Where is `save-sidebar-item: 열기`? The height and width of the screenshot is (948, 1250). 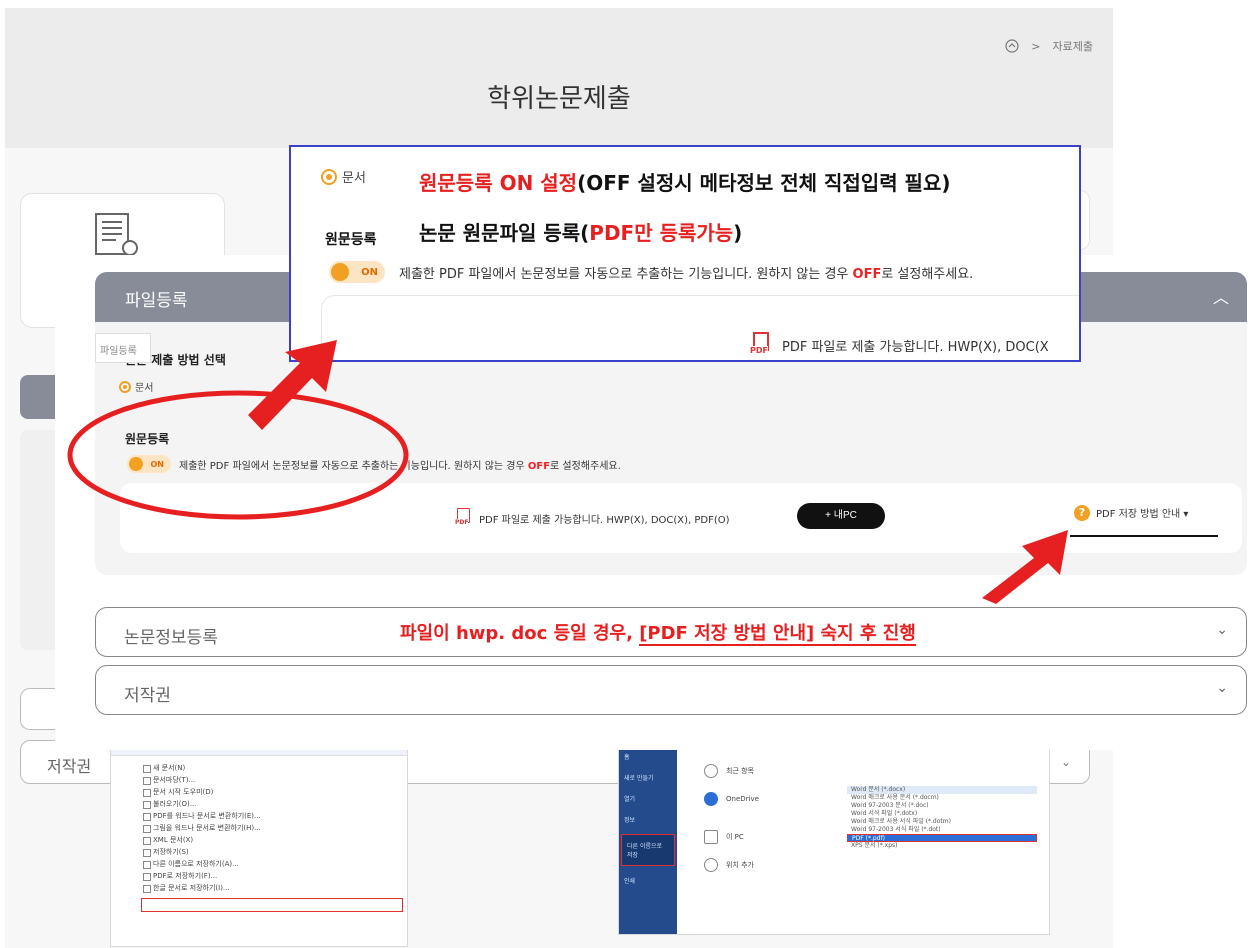
save-sidebar-item: 열기 is located at coordinates (630, 799).